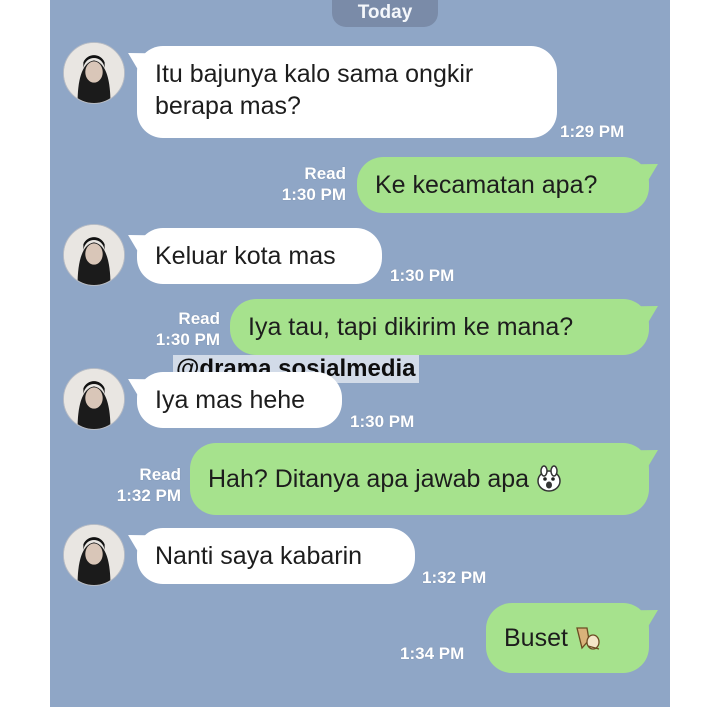 The image size is (707, 707). Describe the element at coordinates (228, 106) in the screenshot. I see `message-text-line: berapa mas?` at that location.